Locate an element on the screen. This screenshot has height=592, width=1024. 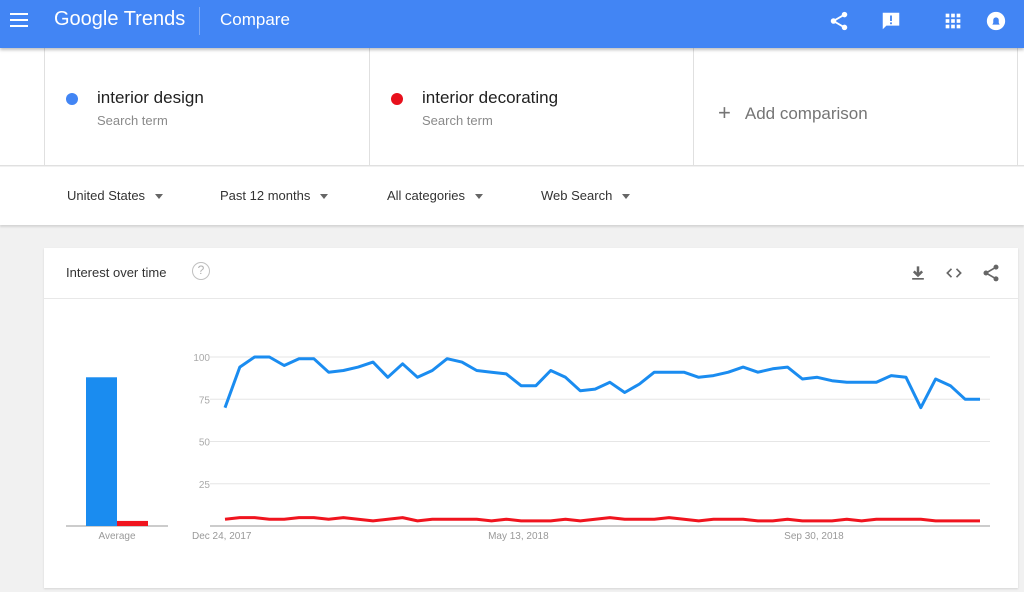
divider is located at coordinates (199, 21).